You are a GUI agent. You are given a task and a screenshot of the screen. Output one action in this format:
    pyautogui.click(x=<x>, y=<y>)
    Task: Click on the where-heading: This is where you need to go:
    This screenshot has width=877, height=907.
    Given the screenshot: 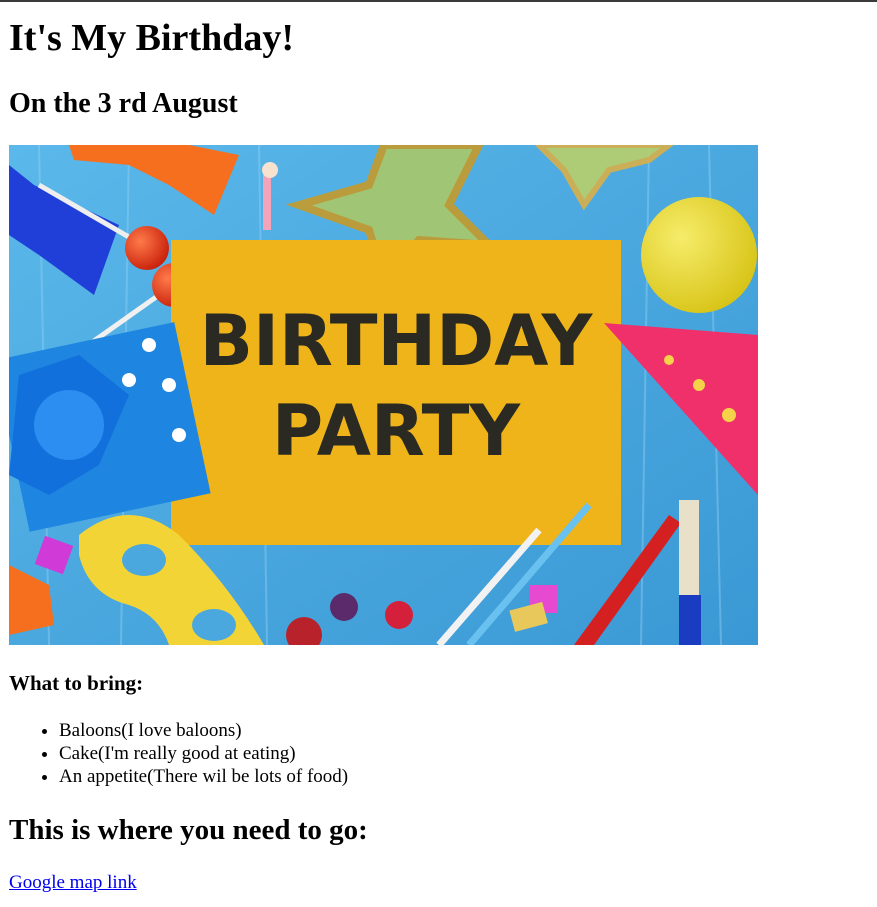 What is the action you would take?
    pyautogui.click(x=188, y=830)
    